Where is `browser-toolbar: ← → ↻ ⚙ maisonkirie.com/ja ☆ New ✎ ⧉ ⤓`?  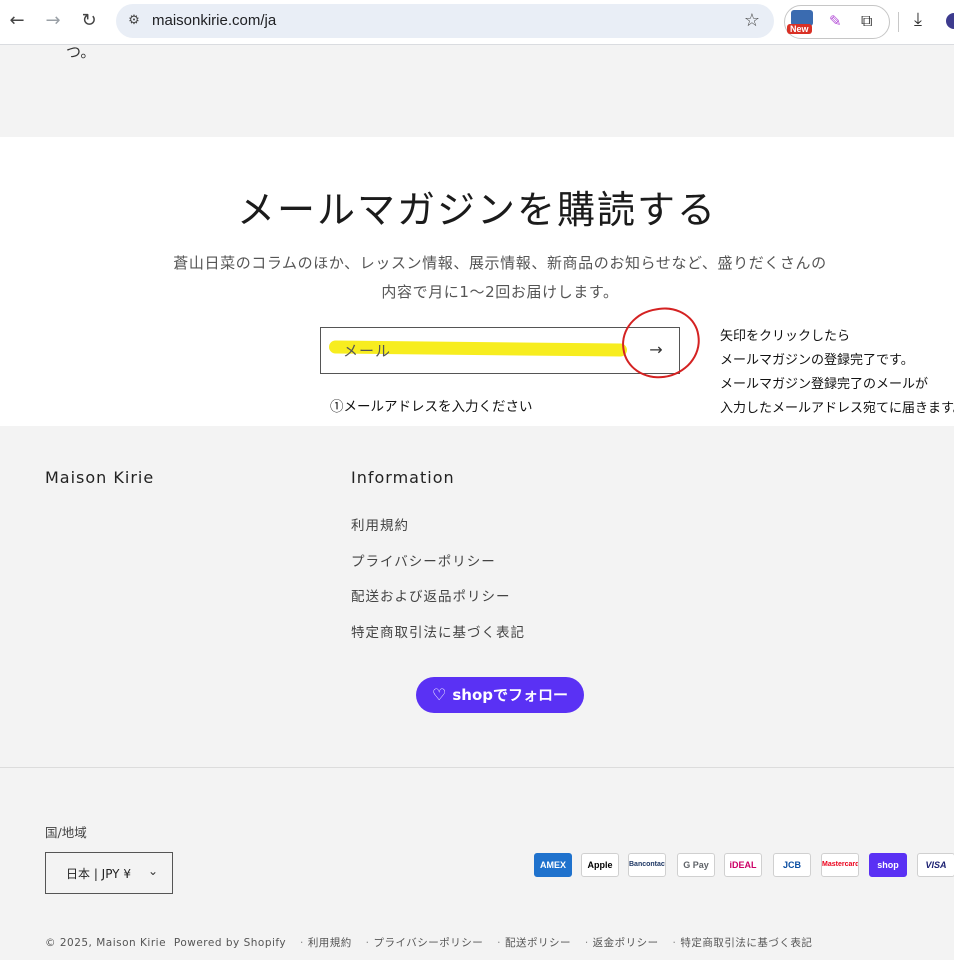
browser-toolbar: ← → ↻ ⚙ maisonkirie.com/ja ☆ New ✎ ⧉ ⤓ is located at coordinates (477, 22).